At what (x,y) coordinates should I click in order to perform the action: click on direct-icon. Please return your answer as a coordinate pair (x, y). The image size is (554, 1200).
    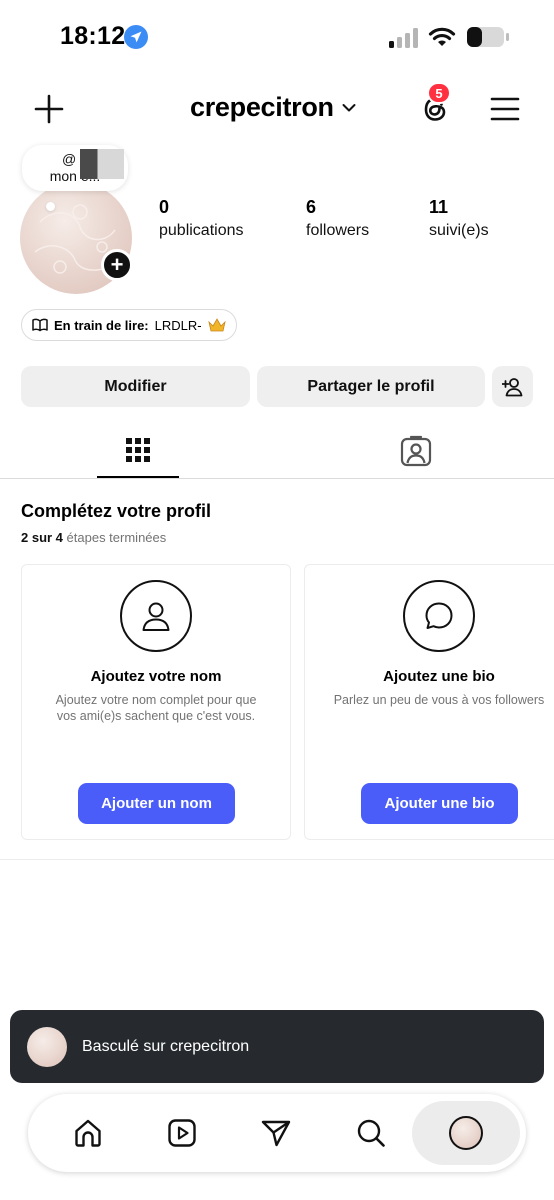
    Looking at the image, I should click on (276, 1133).